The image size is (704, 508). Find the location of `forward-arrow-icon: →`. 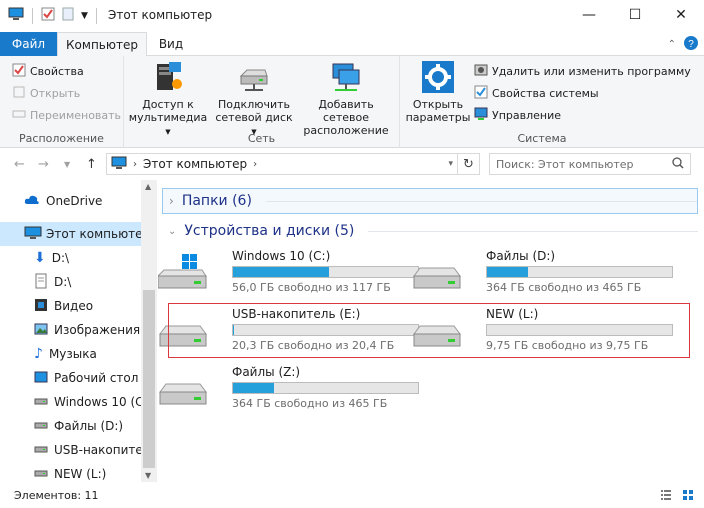

forward-arrow-icon: → is located at coordinates (43, 164).